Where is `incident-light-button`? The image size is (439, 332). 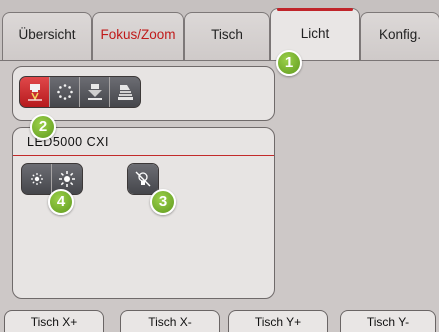
incident-light-button is located at coordinates (35, 92).